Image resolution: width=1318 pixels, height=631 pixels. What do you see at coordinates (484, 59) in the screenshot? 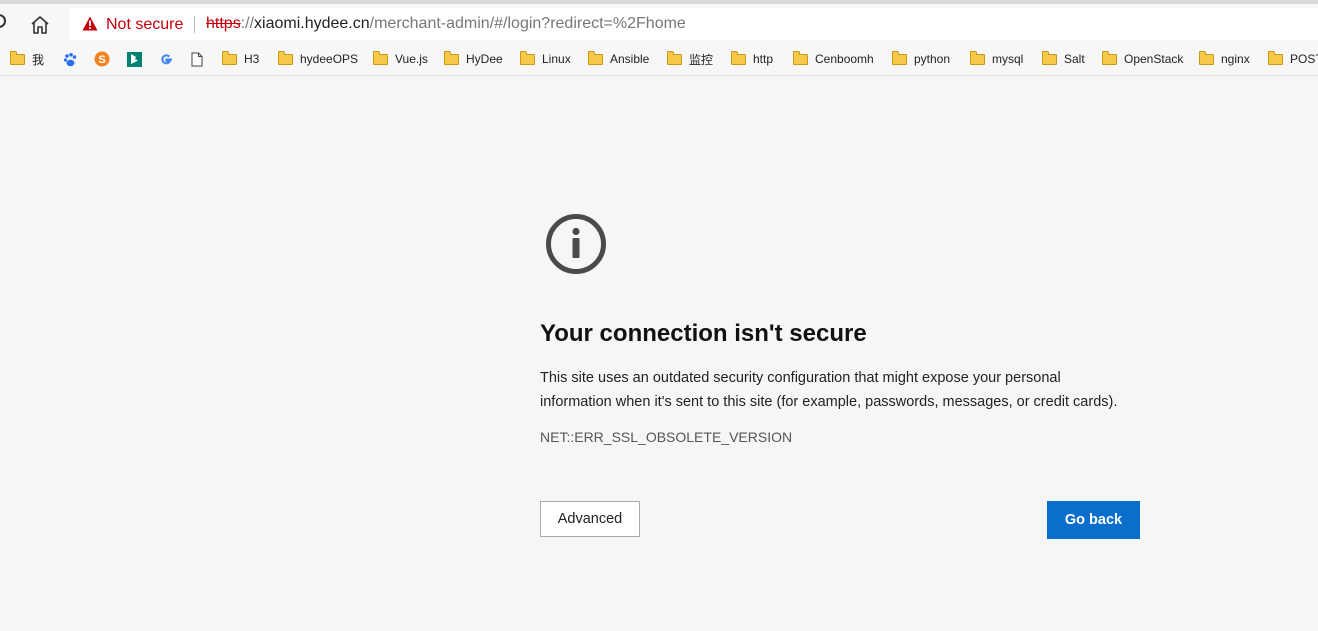
I see `bookmark-label: HyDee` at bounding box center [484, 59].